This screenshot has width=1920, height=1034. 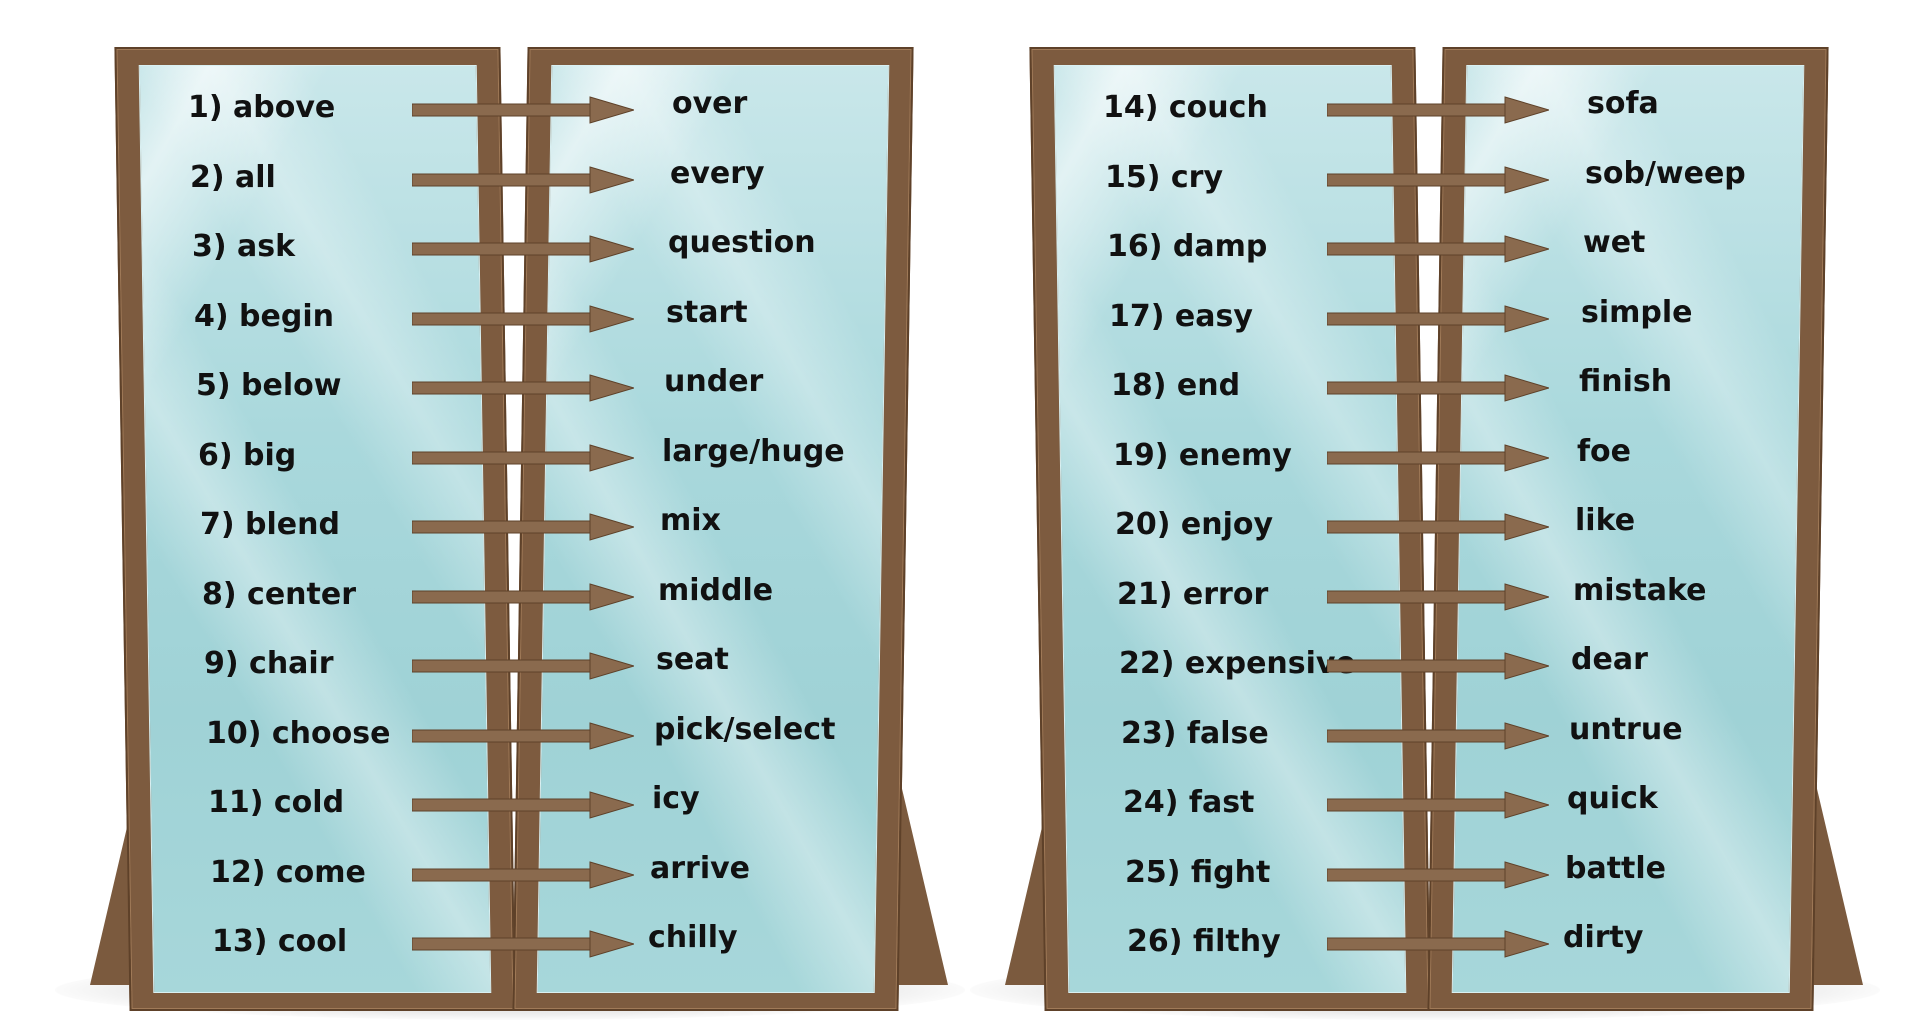 I want to click on pair-row: 7) blend mix, so click(x=480, y=524).